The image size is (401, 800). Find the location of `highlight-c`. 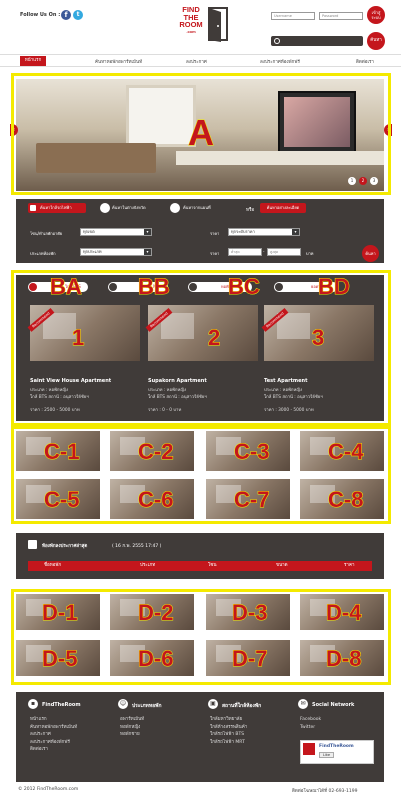

highlight-c is located at coordinates (201, 475).